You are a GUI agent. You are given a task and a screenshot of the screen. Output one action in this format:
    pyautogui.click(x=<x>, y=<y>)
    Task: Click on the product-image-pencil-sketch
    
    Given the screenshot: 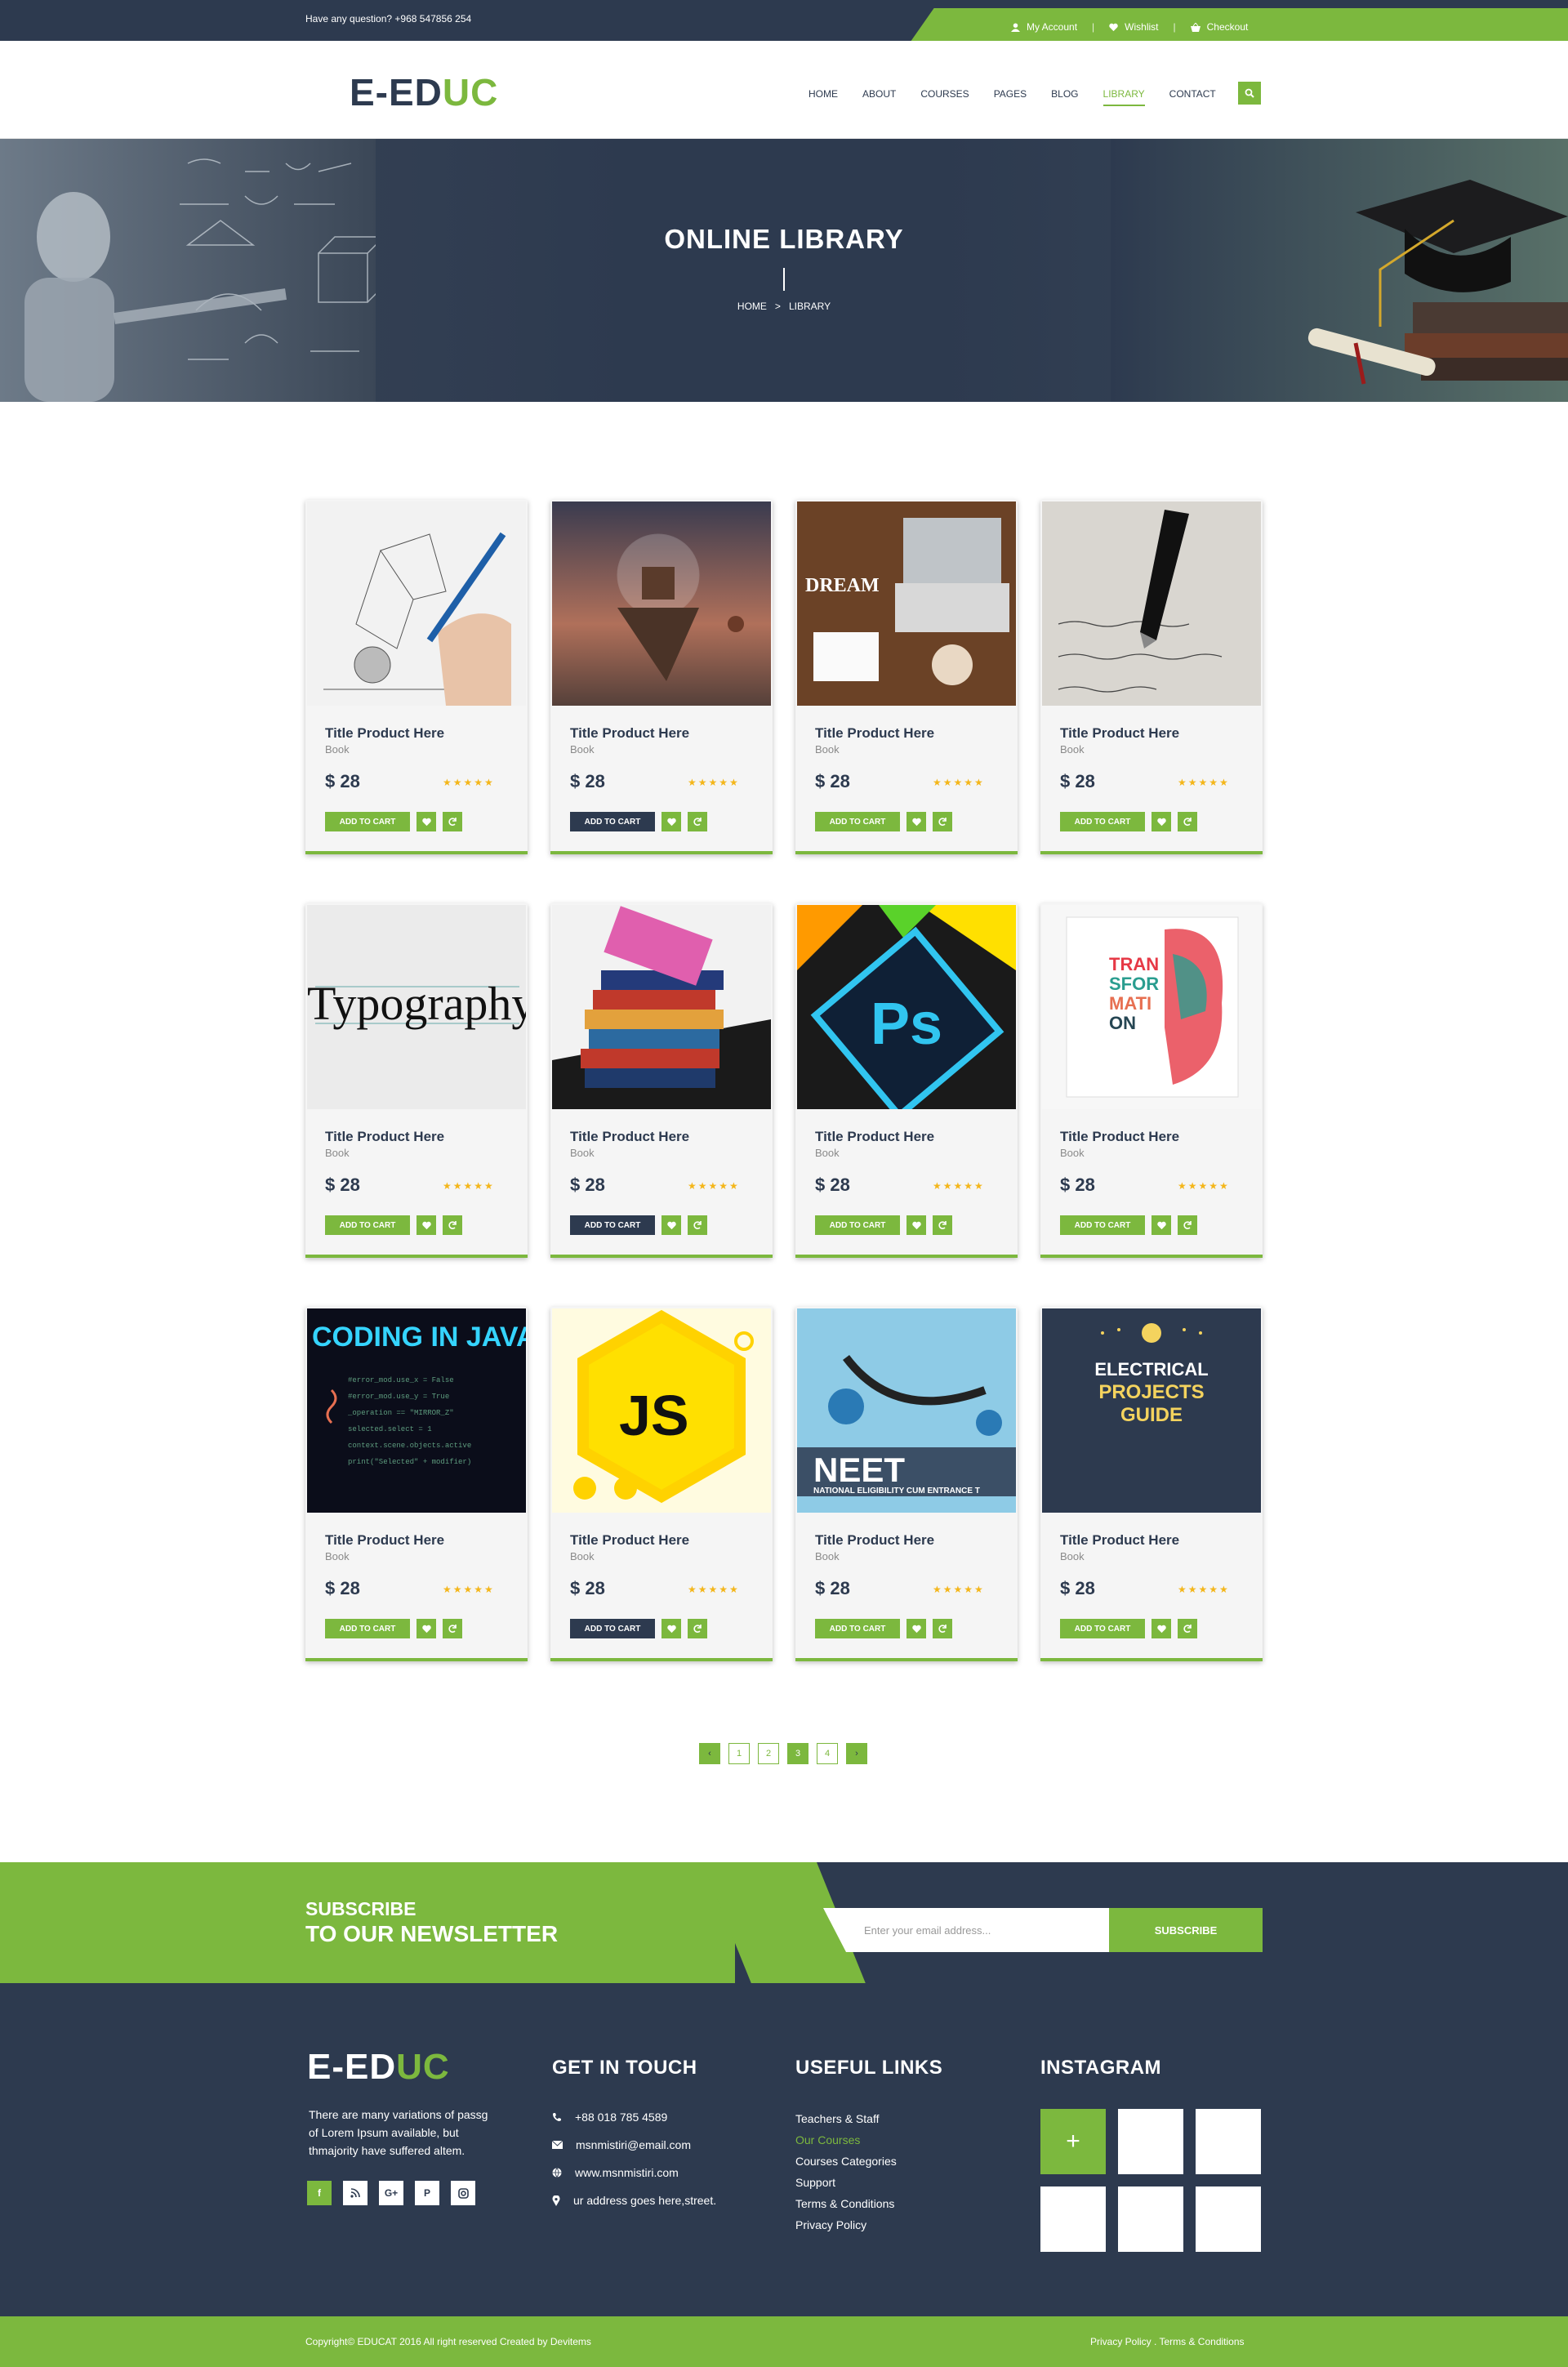 What is the action you would take?
    pyautogui.click(x=416, y=603)
    